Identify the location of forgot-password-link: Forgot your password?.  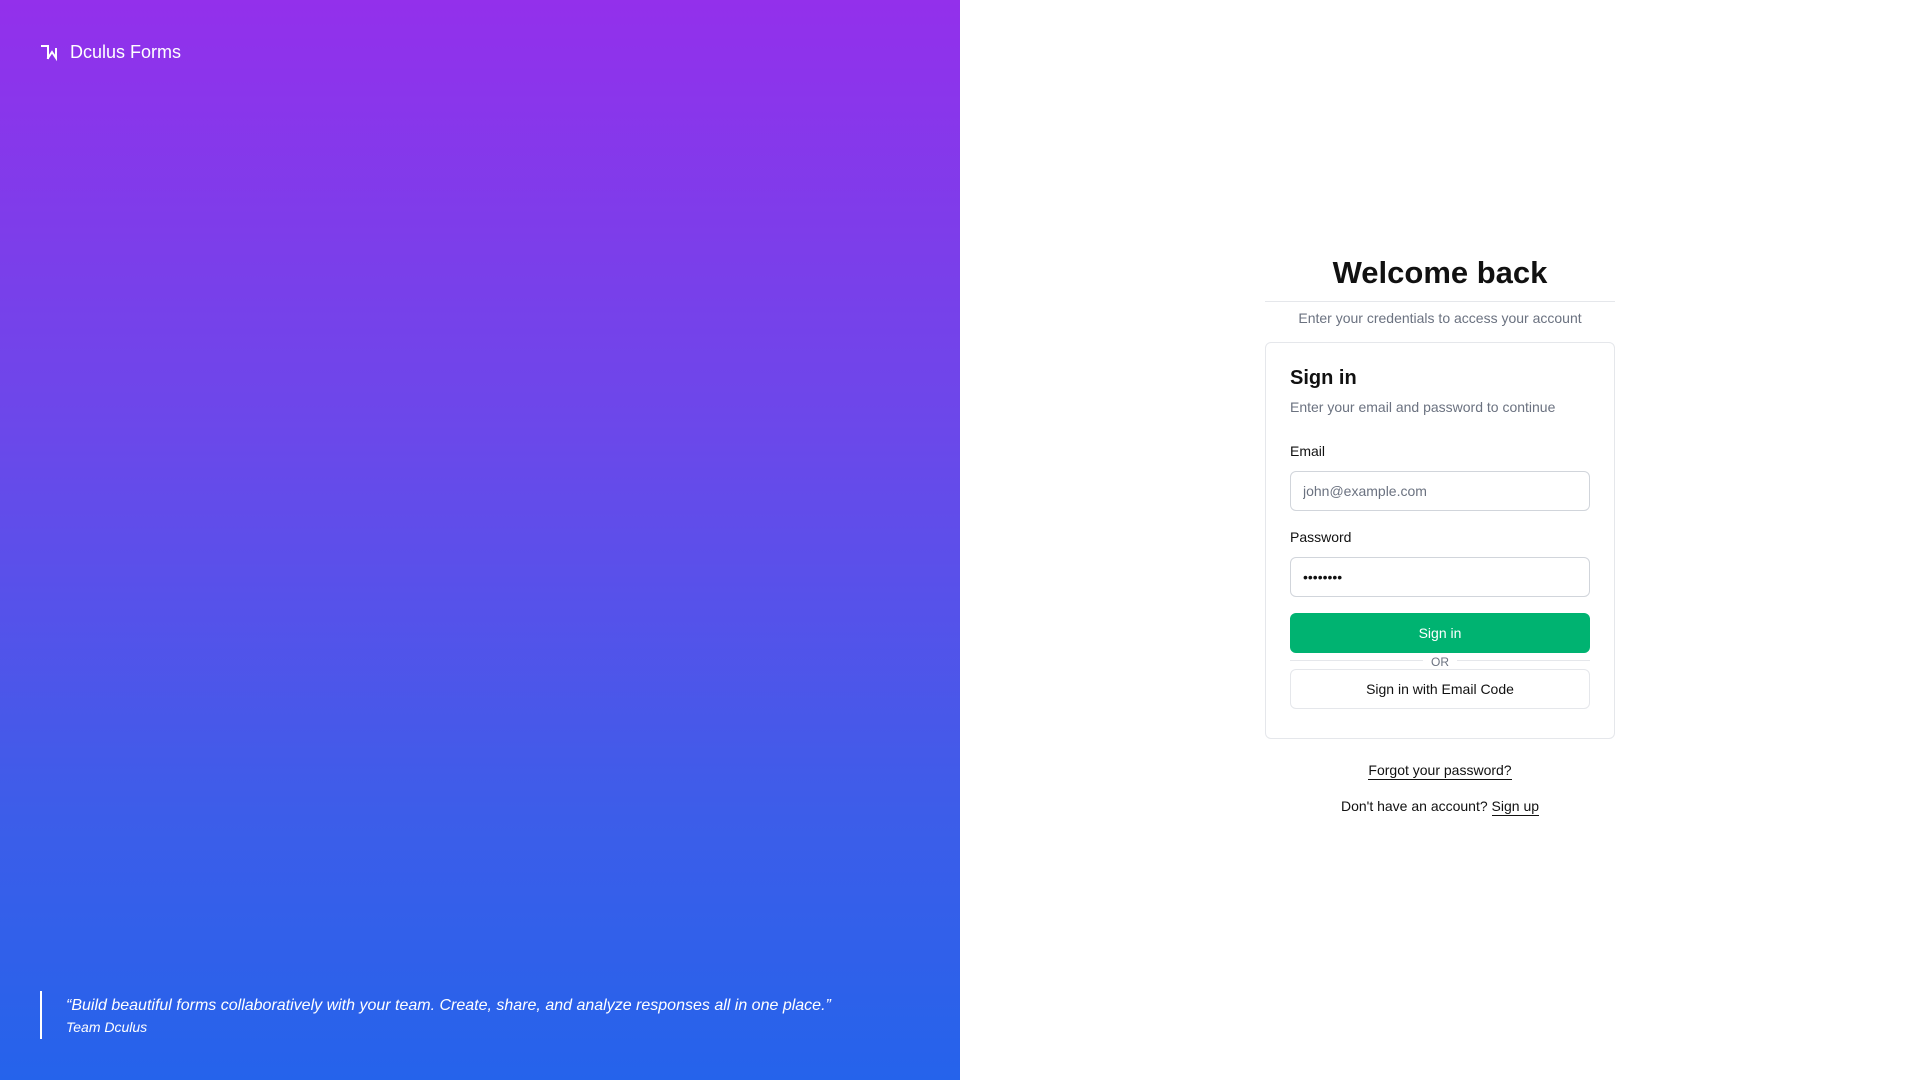
(1440, 771).